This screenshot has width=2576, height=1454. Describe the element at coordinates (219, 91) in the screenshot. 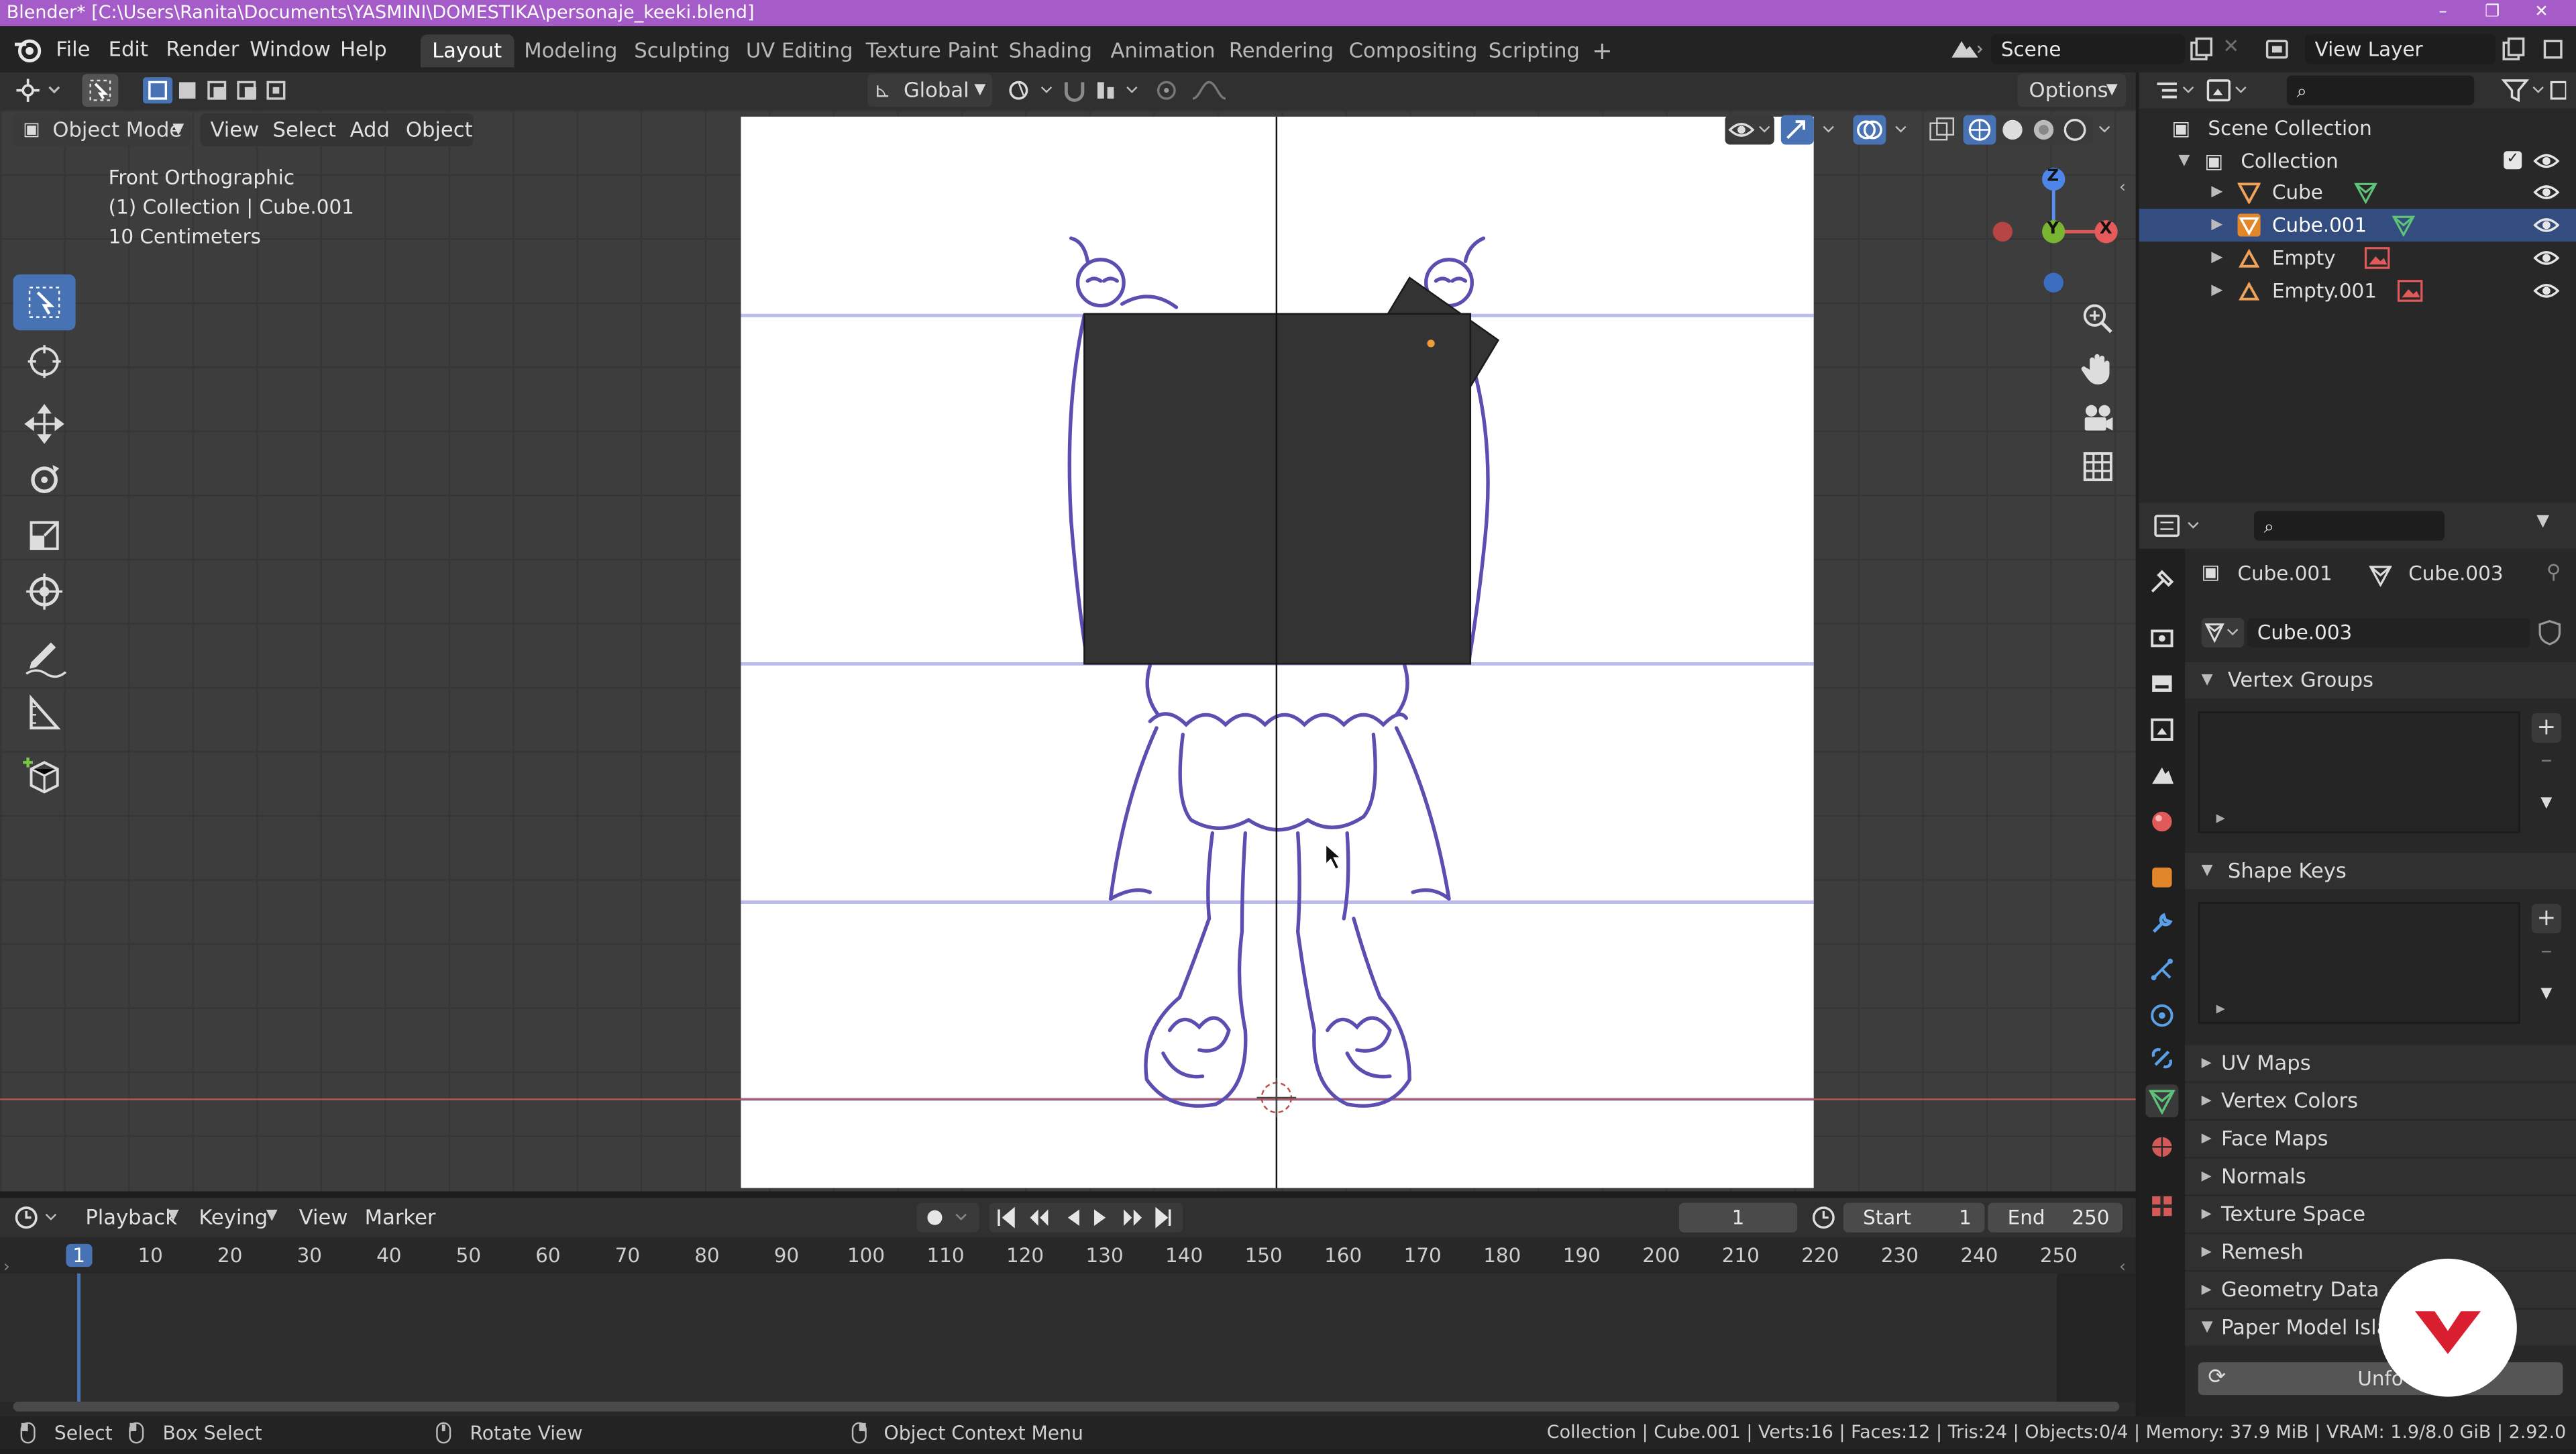

I see `selection-mode-icons` at that location.